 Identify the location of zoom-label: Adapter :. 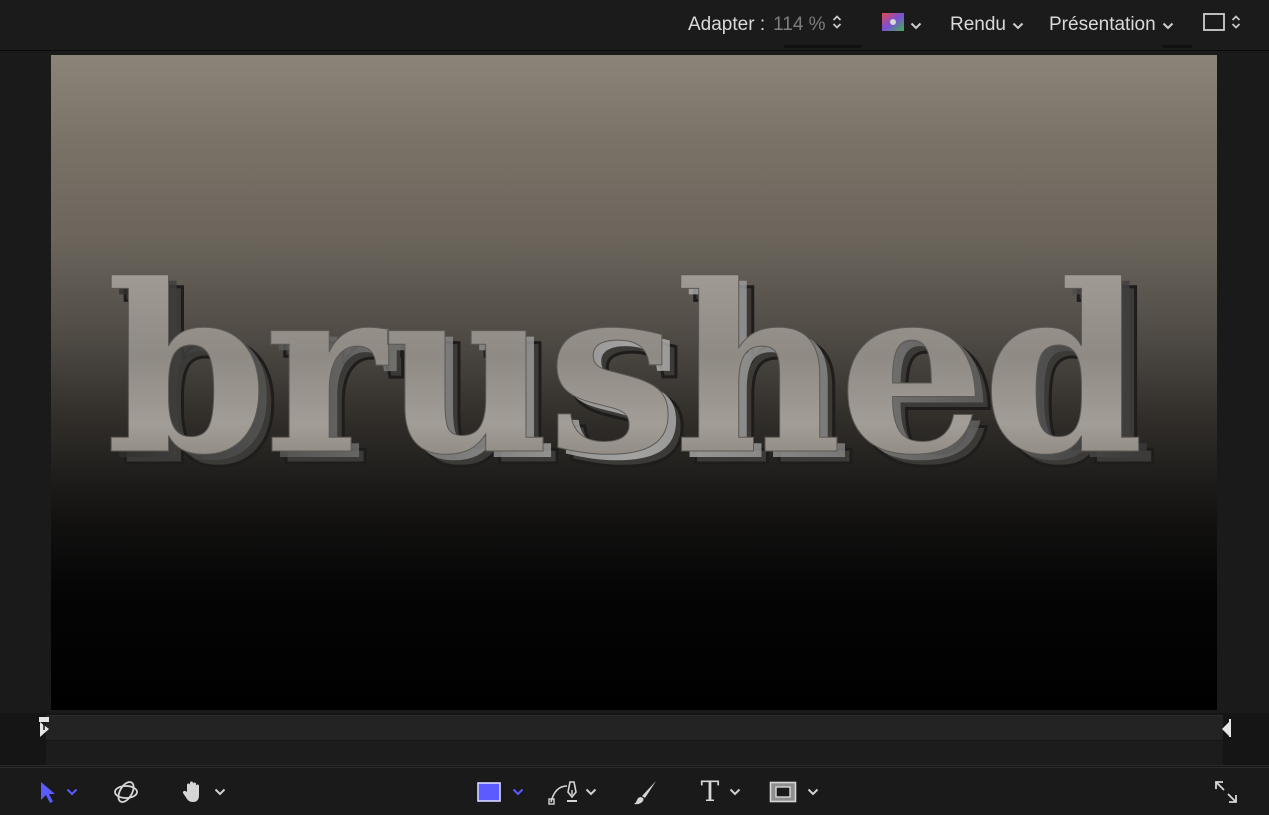
(727, 24).